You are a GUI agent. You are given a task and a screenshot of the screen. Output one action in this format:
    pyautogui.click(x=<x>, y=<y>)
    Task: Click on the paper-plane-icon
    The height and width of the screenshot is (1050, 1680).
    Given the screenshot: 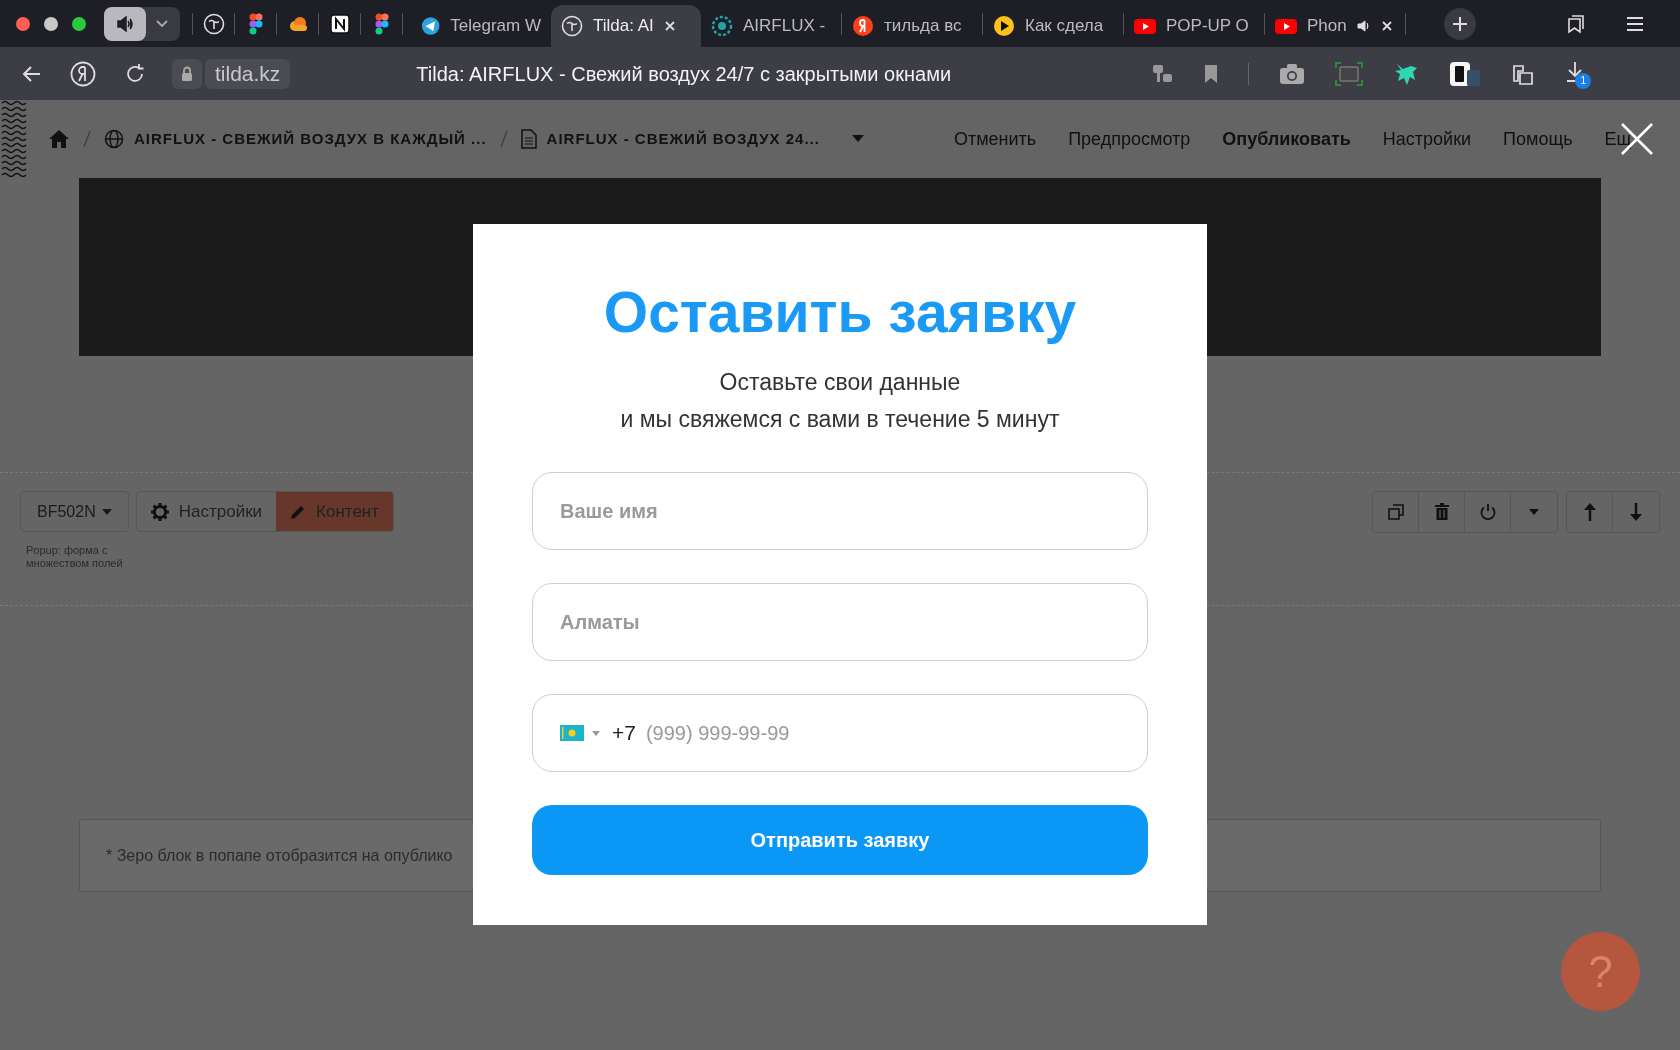 What is the action you would take?
    pyautogui.click(x=431, y=26)
    